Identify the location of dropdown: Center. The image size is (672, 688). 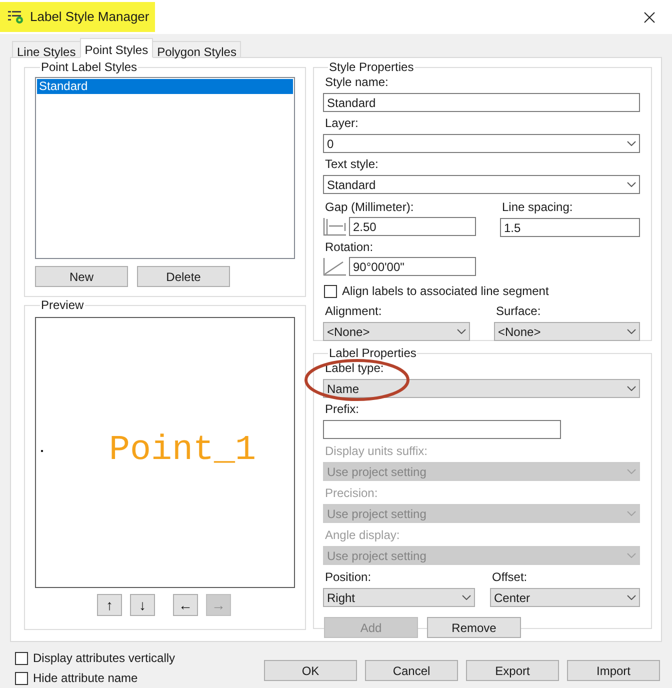
(565, 597).